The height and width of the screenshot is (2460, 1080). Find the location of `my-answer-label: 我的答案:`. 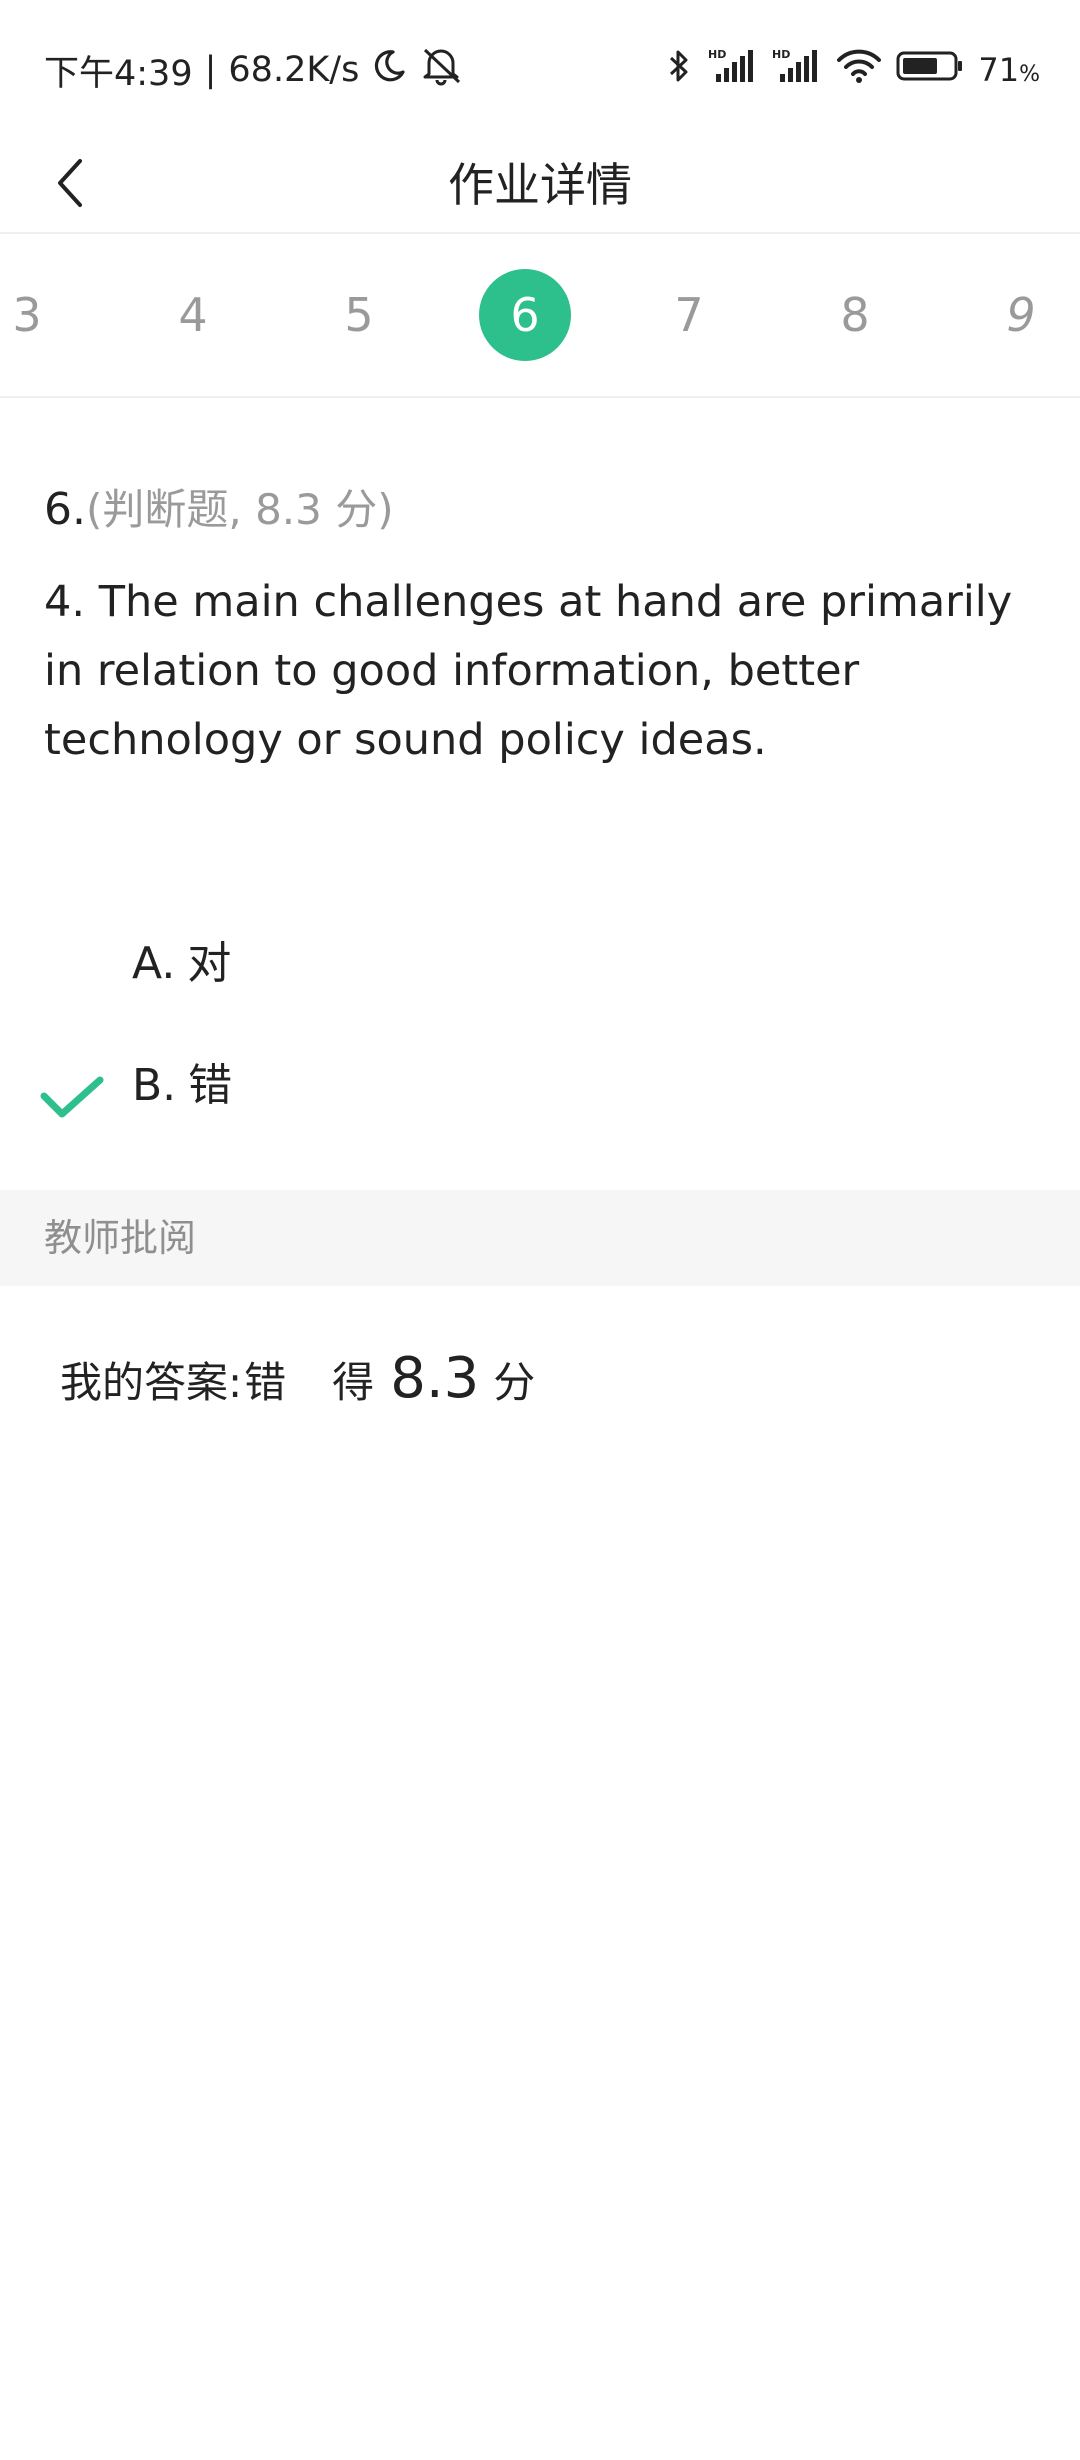

my-answer-label: 我的答案: is located at coordinates (151, 1382).